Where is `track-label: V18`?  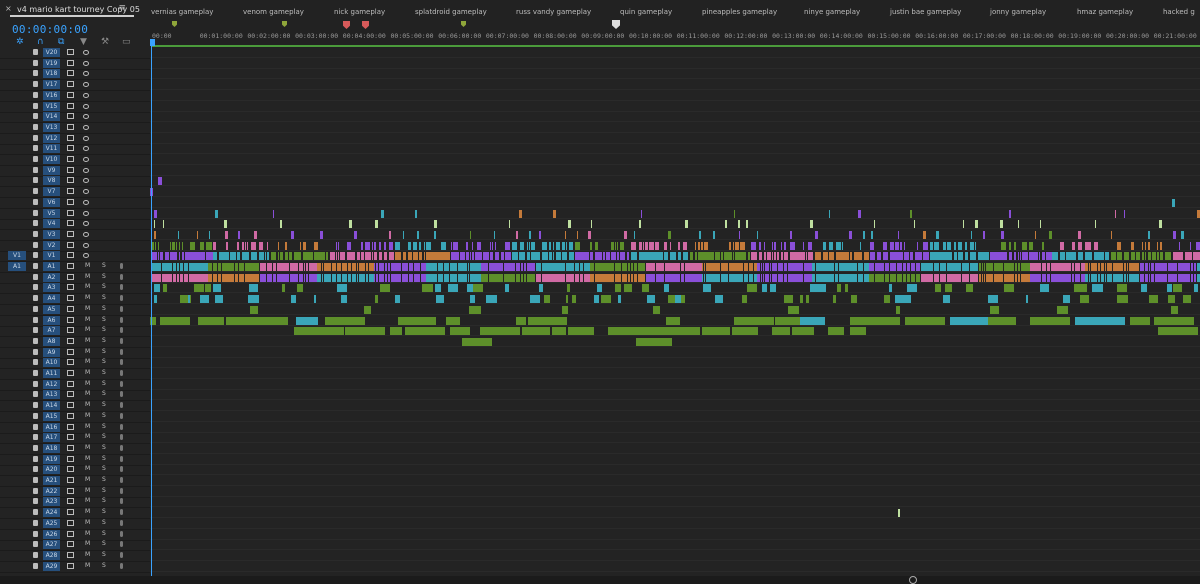 track-label: V18 is located at coordinates (51, 74).